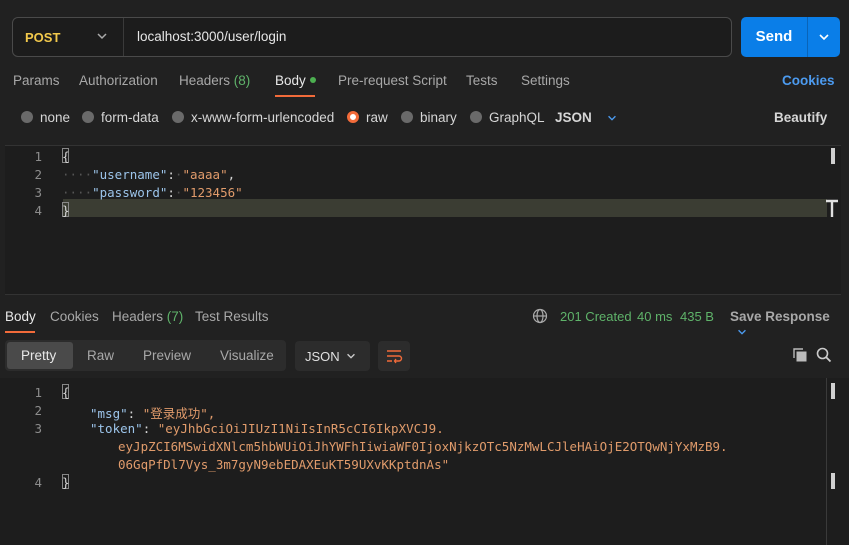 The height and width of the screenshot is (545, 849). I want to click on tab-headers-label: Headers, so click(205, 80).